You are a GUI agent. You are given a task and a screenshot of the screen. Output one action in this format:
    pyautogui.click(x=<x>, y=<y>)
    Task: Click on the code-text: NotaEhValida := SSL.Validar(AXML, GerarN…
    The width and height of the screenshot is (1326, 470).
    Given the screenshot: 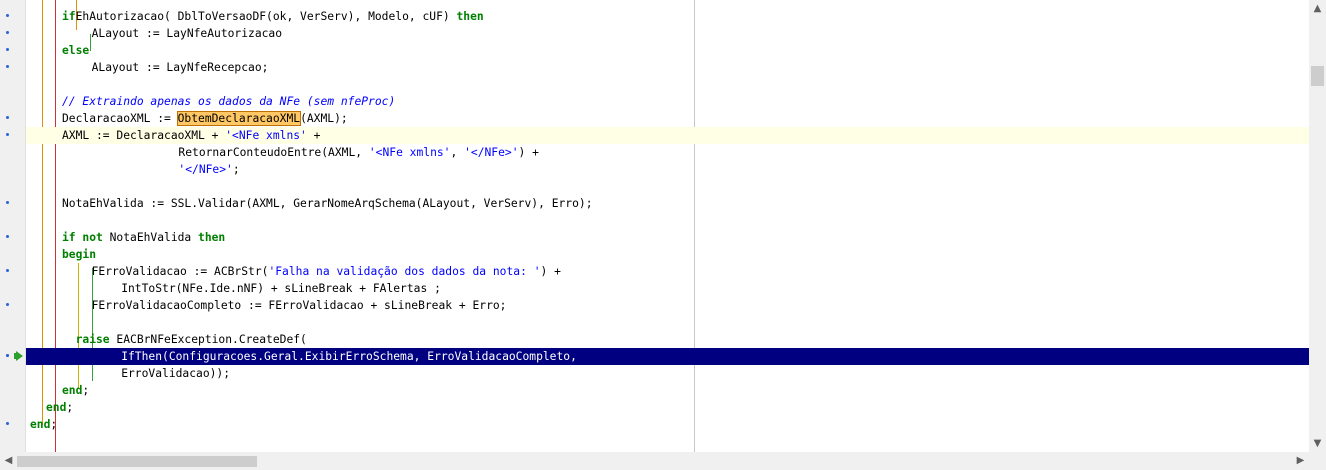 What is the action you would take?
    pyautogui.click(x=327, y=203)
    